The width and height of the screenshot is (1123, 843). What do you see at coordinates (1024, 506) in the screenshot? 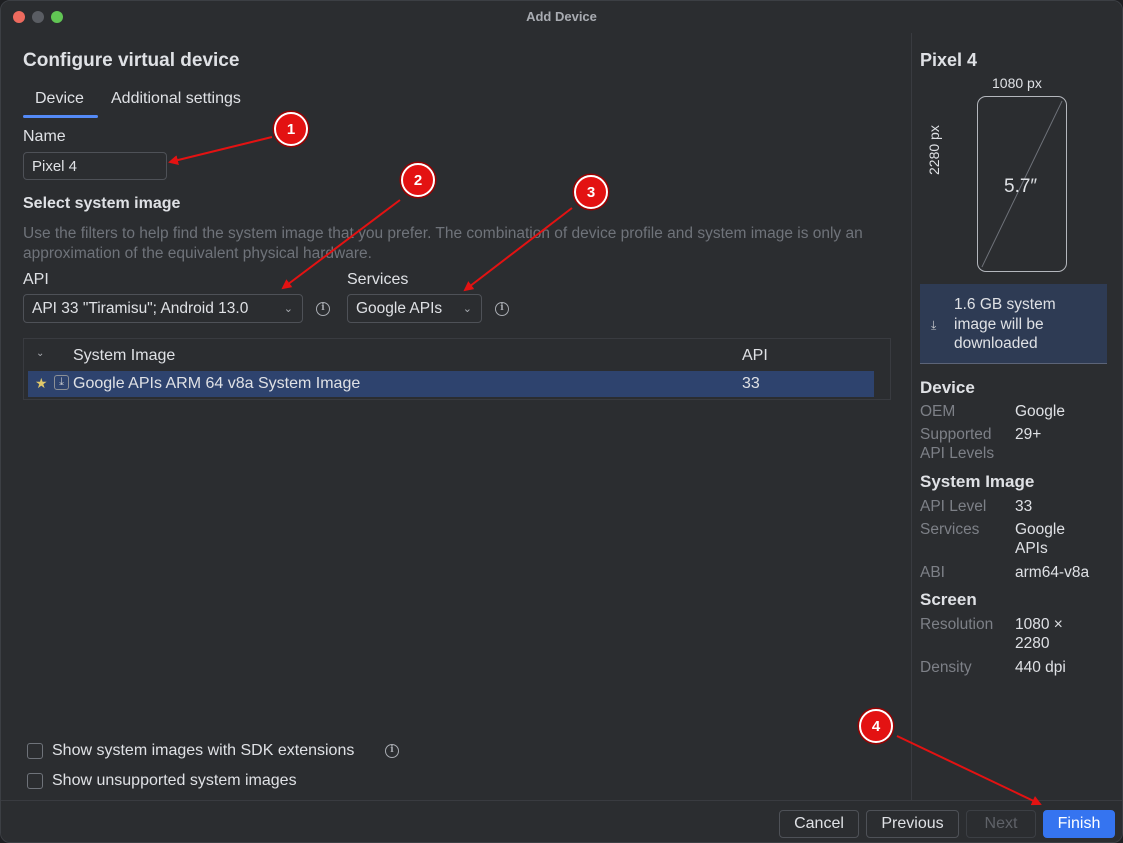
I see `api-level-value: 33` at bounding box center [1024, 506].